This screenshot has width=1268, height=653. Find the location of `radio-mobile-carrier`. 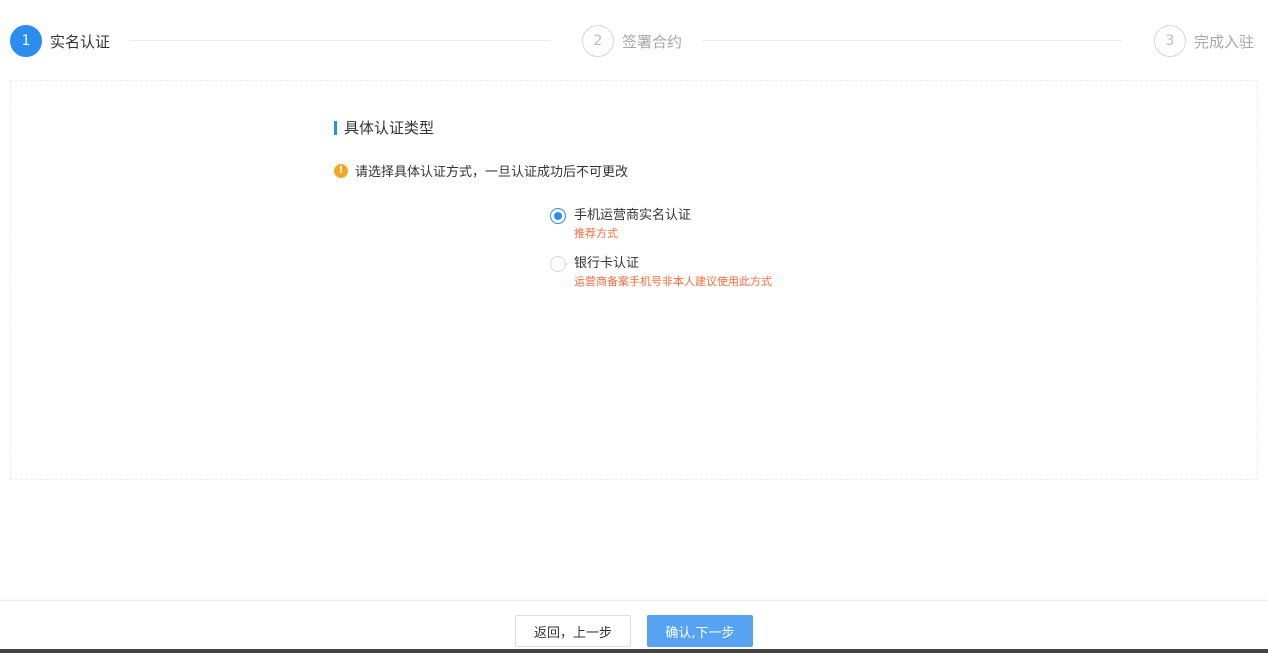

radio-mobile-carrier is located at coordinates (558, 216).